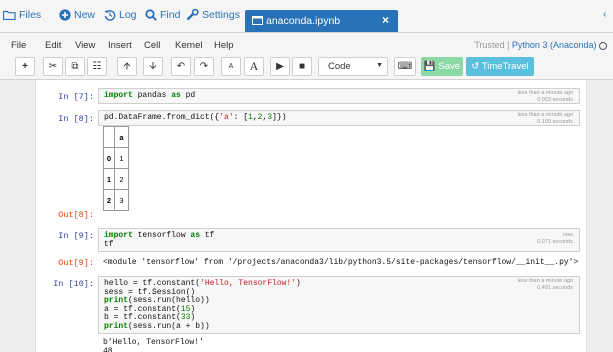 This screenshot has width=613, height=352. I want to click on move-down-button: 🡫, so click(153, 66).